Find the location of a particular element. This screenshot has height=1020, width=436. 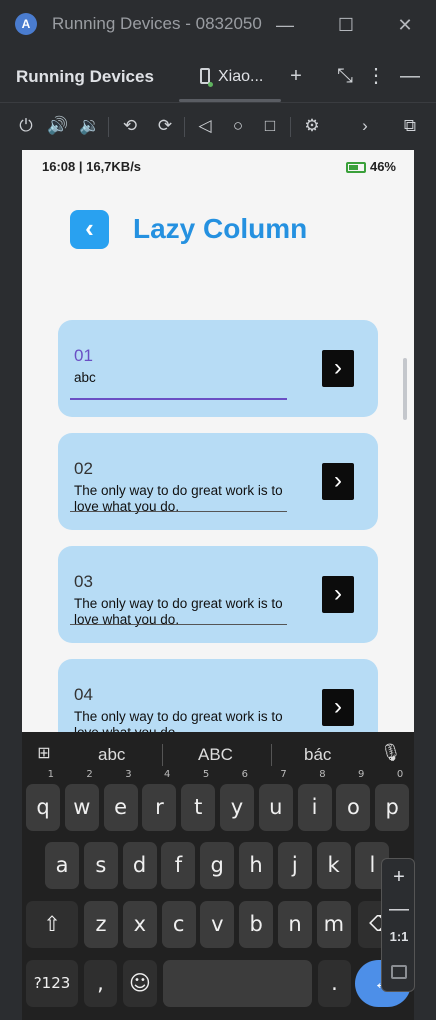

collapse-icon: ⤡ is located at coordinates (345, 76).